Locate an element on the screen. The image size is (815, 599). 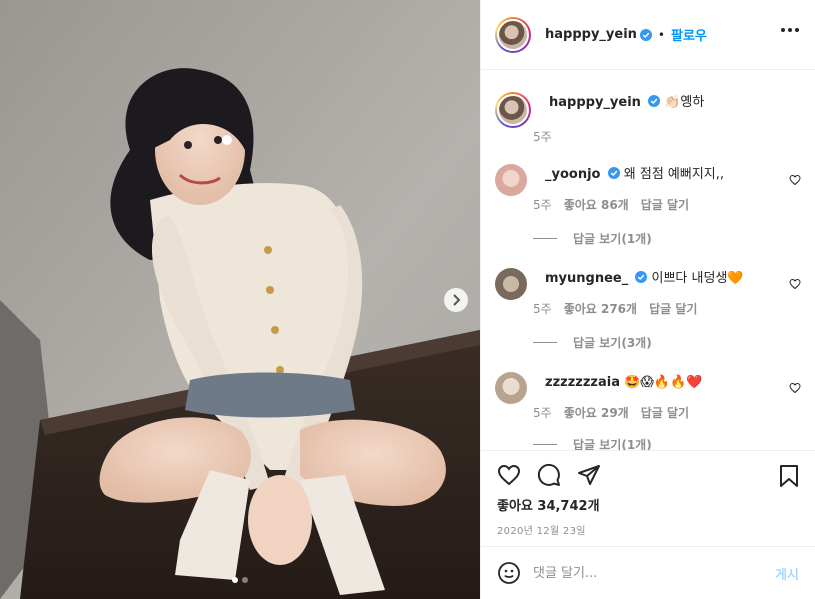
comment-likes: 좋아요 276개 is located at coordinates (600, 308).